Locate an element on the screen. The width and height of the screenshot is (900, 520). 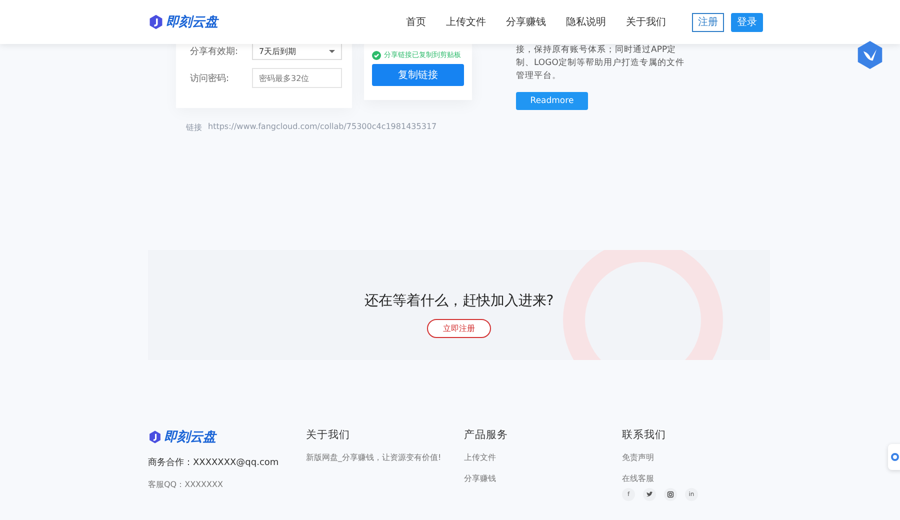
footer-link: 新版网盘_分享赚钱，让资源变有价值! is located at coordinates (385, 457).